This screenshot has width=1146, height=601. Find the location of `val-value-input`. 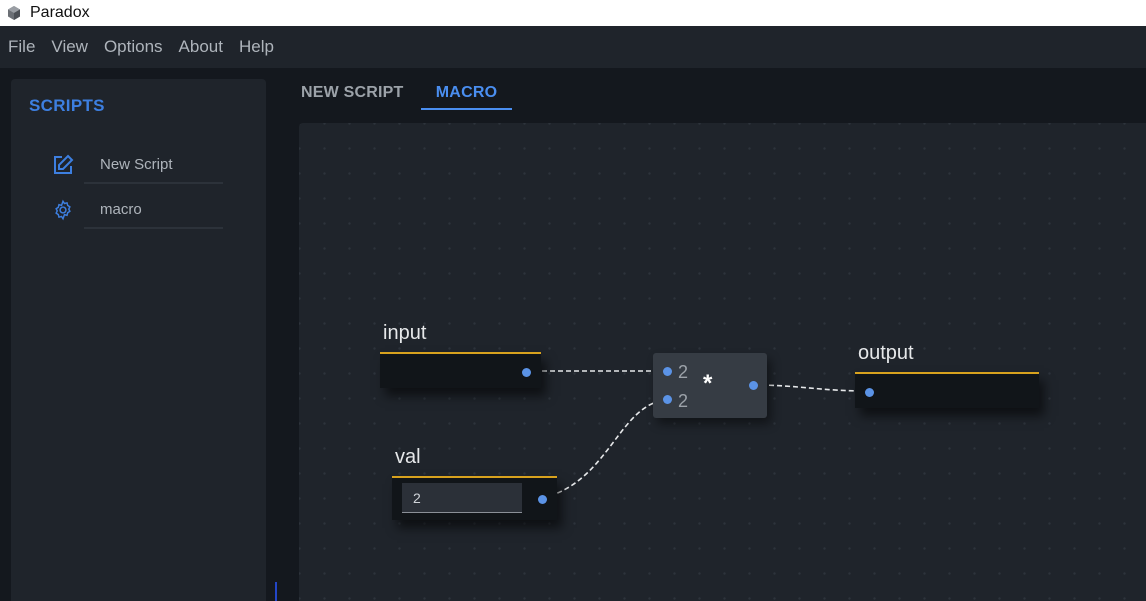

val-value-input is located at coordinates (462, 498).